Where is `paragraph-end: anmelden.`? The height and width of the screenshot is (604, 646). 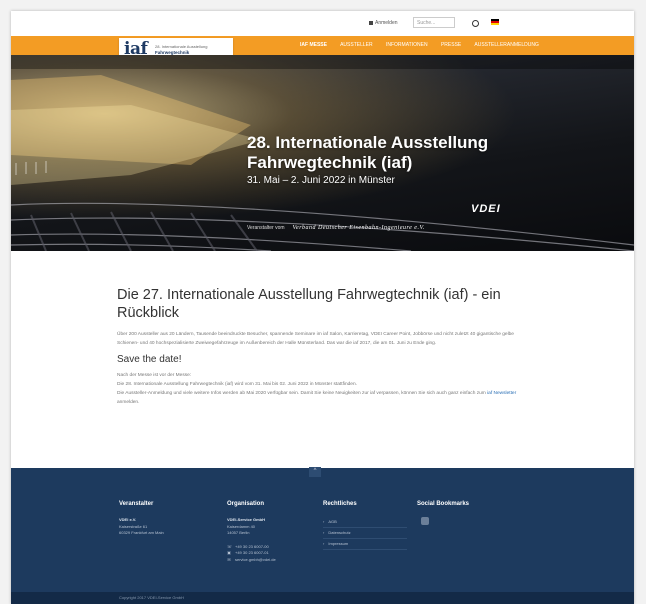
paragraph-end: anmelden. is located at coordinates (128, 402).